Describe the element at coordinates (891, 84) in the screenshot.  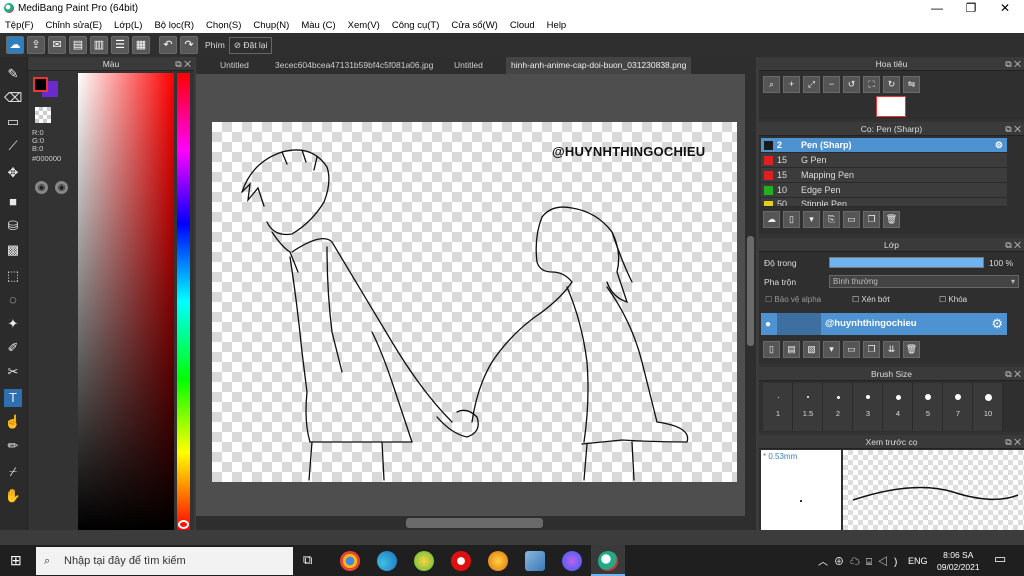
I see `rotate-right-icon: ↻` at that location.